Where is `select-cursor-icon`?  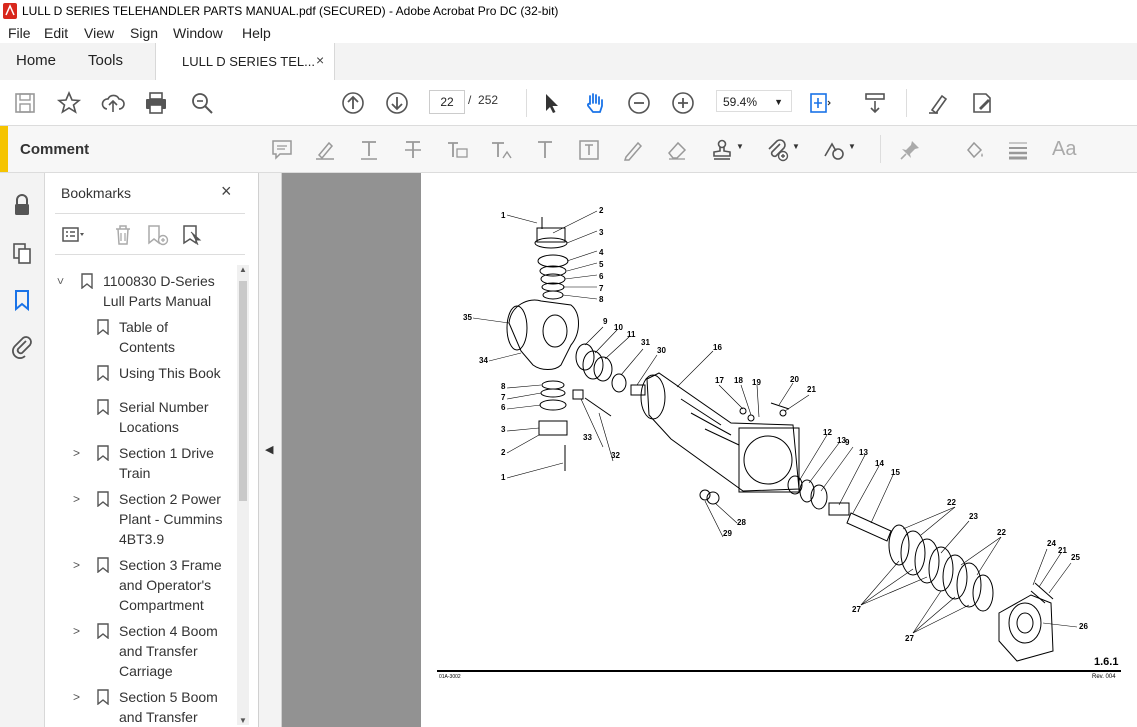 select-cursor-icon is located at coordinates (551, 103).